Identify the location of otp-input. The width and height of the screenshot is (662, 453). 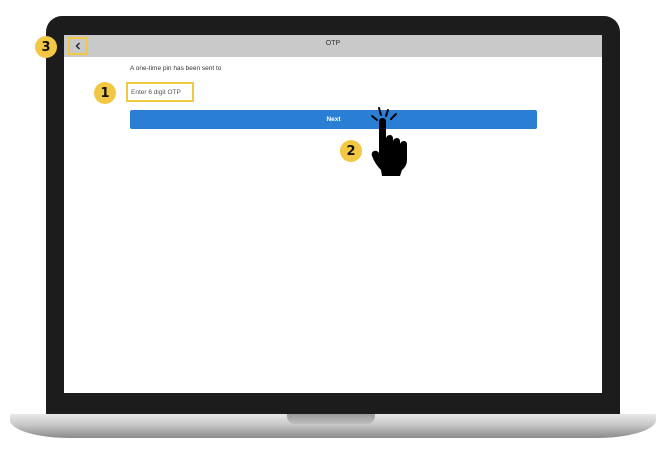
(160, 92).